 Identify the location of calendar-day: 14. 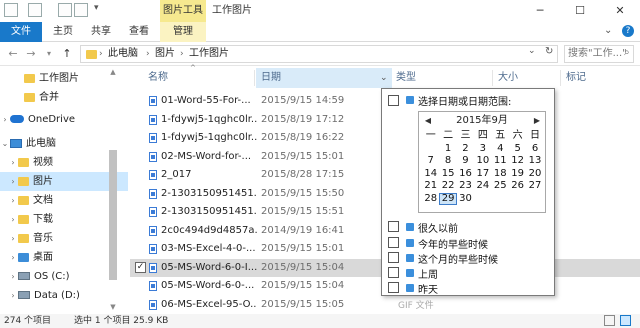
(430, 174).